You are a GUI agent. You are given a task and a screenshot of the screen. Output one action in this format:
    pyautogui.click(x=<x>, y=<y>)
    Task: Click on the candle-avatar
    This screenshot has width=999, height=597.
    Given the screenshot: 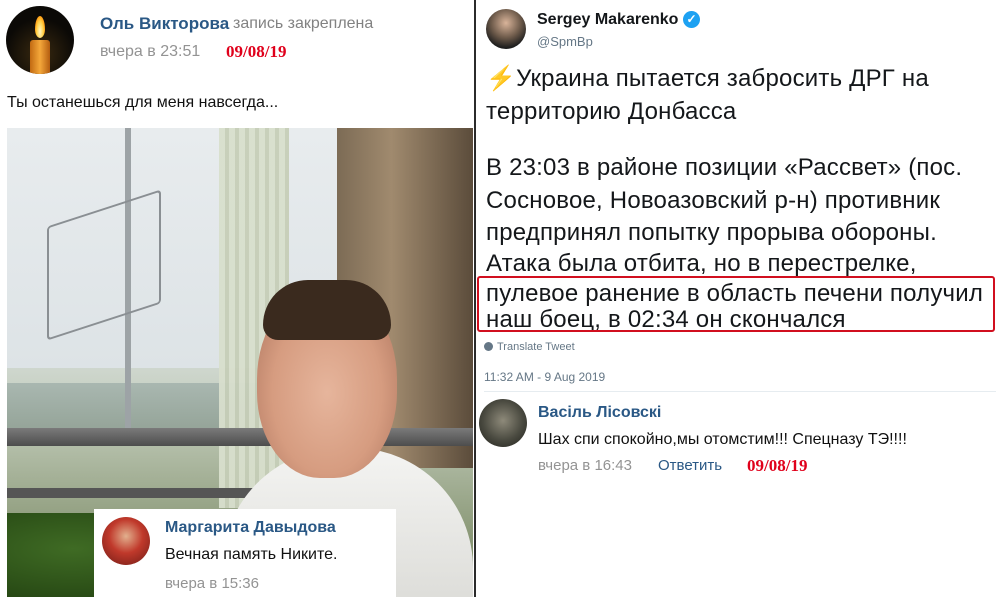 What is the action you would take?
    pyautogui.click(x=40, y=40)
    